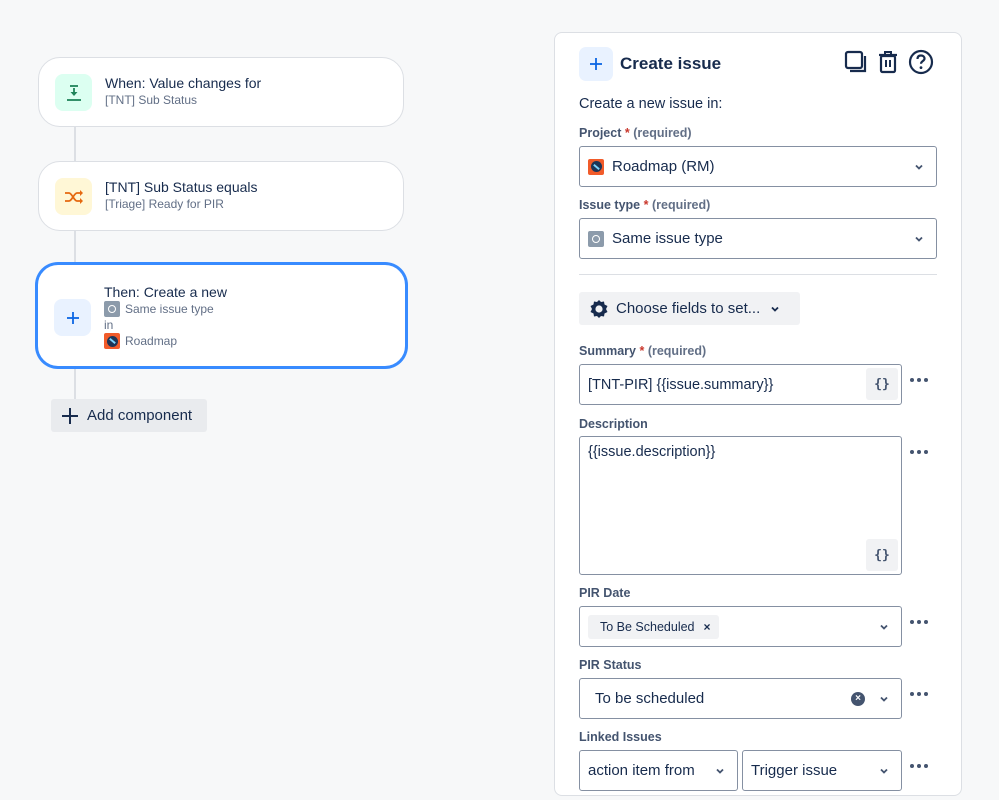 Image resolution: width=999 pixels, height=800 pixels. I want to click on panel-actions, so click(889, 62).